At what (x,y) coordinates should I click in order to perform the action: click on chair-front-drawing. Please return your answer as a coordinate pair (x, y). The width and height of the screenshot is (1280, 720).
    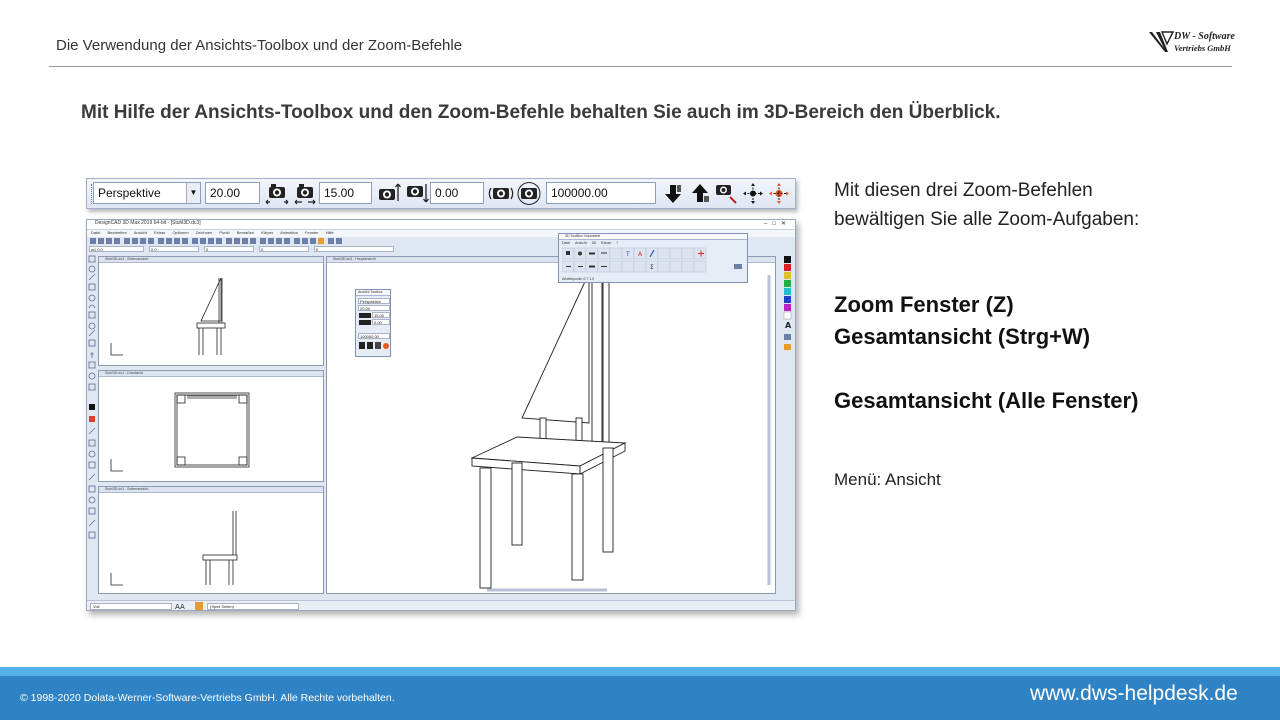
    Looking at the image, I should click on (174, 548).